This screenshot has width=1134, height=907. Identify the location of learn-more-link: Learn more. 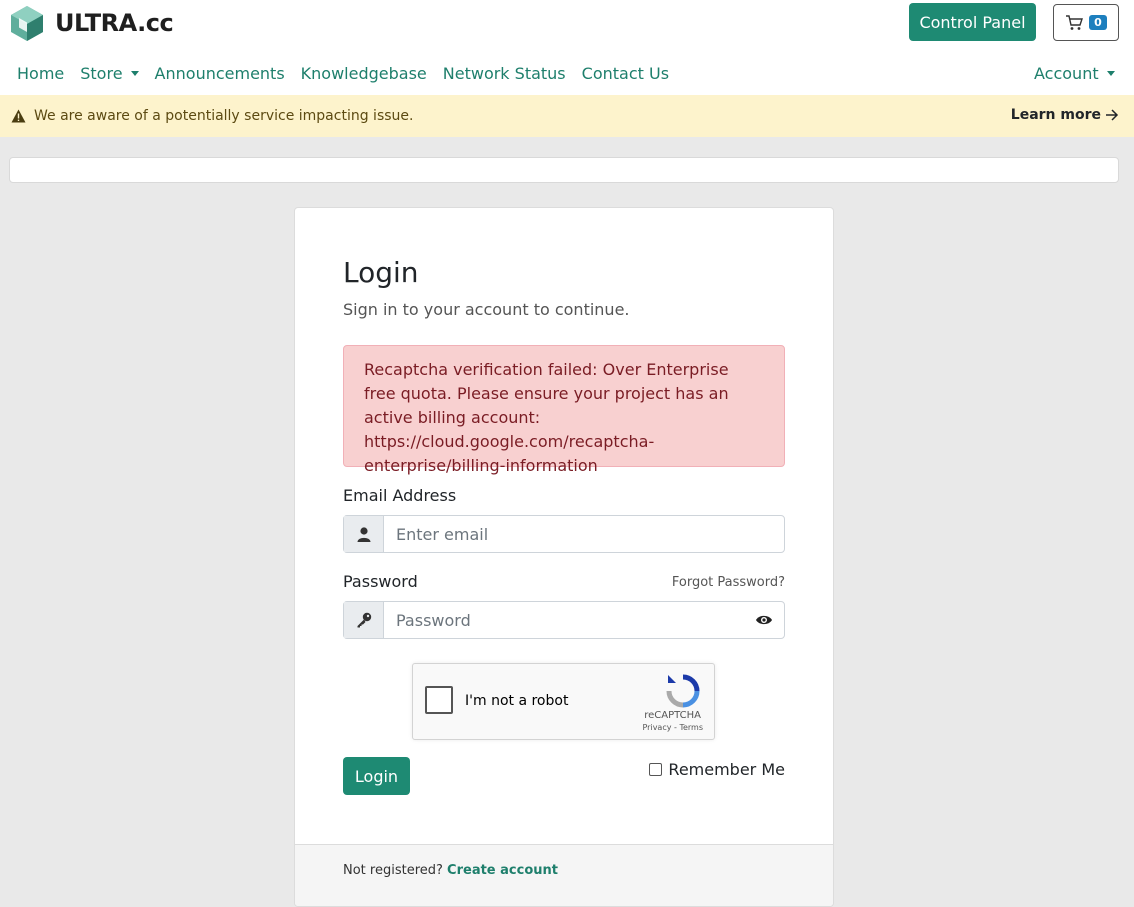
(1065, 115).